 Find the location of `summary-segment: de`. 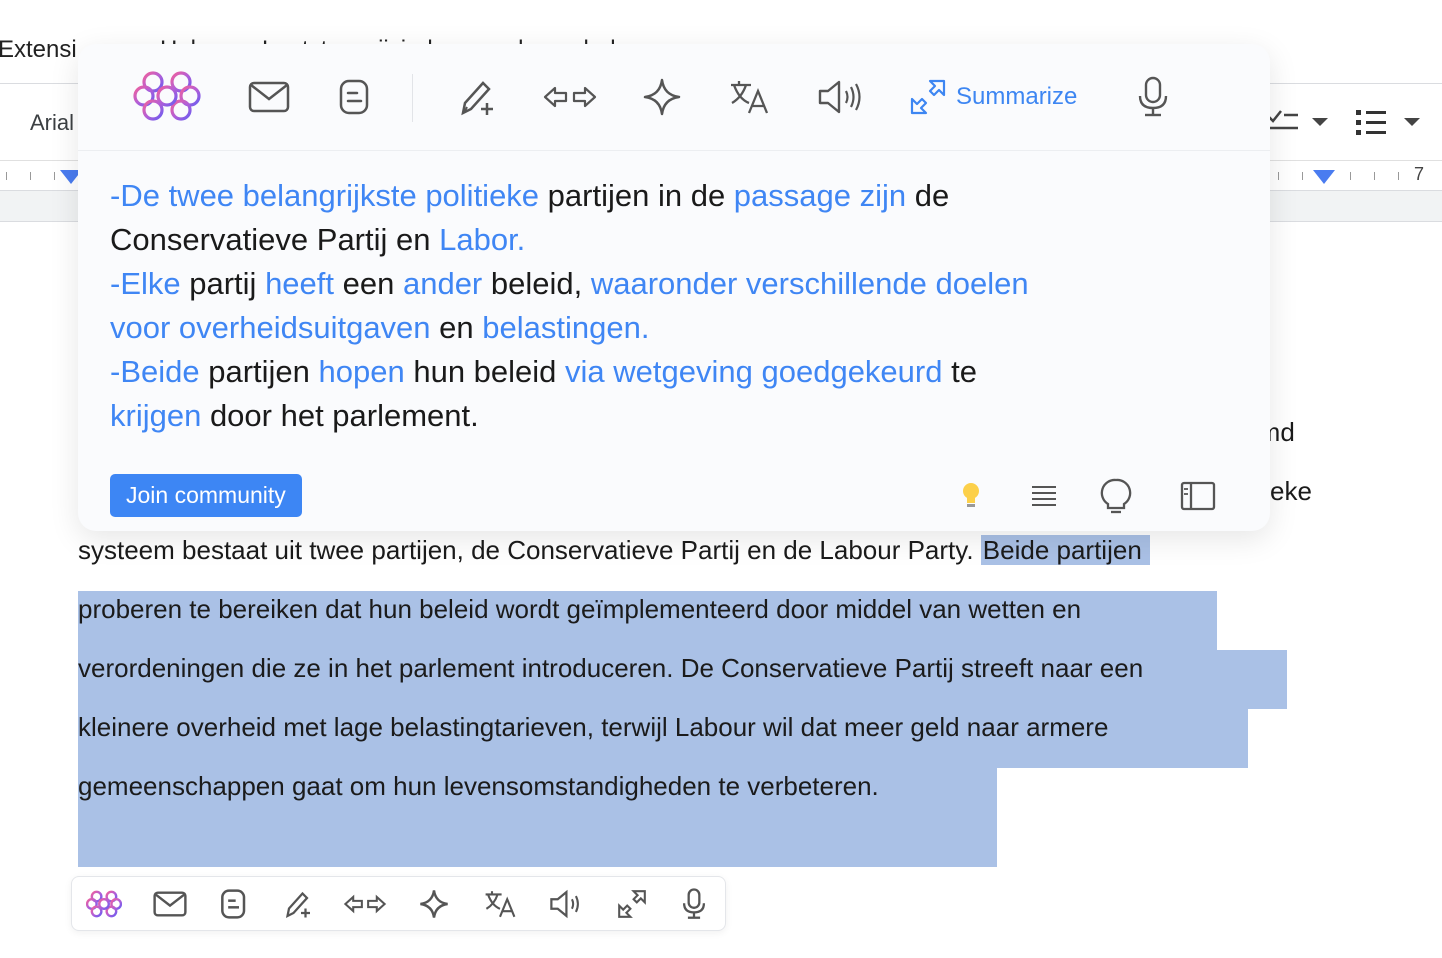

summary-segment: de is located at coordinates (928, 195).